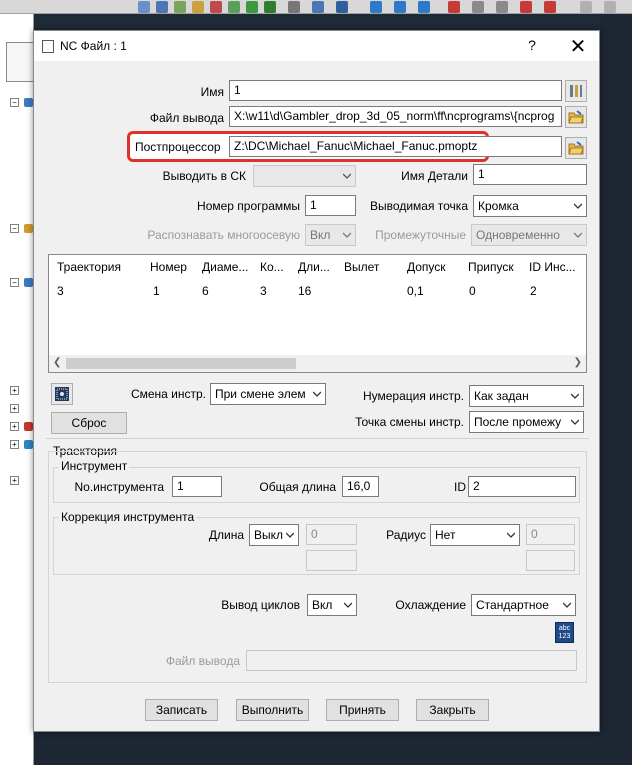  What do you see at coordinates (530, 206) in the screenshot?
I see `output-point-select: Кромка` at bounding box center [530, 206].